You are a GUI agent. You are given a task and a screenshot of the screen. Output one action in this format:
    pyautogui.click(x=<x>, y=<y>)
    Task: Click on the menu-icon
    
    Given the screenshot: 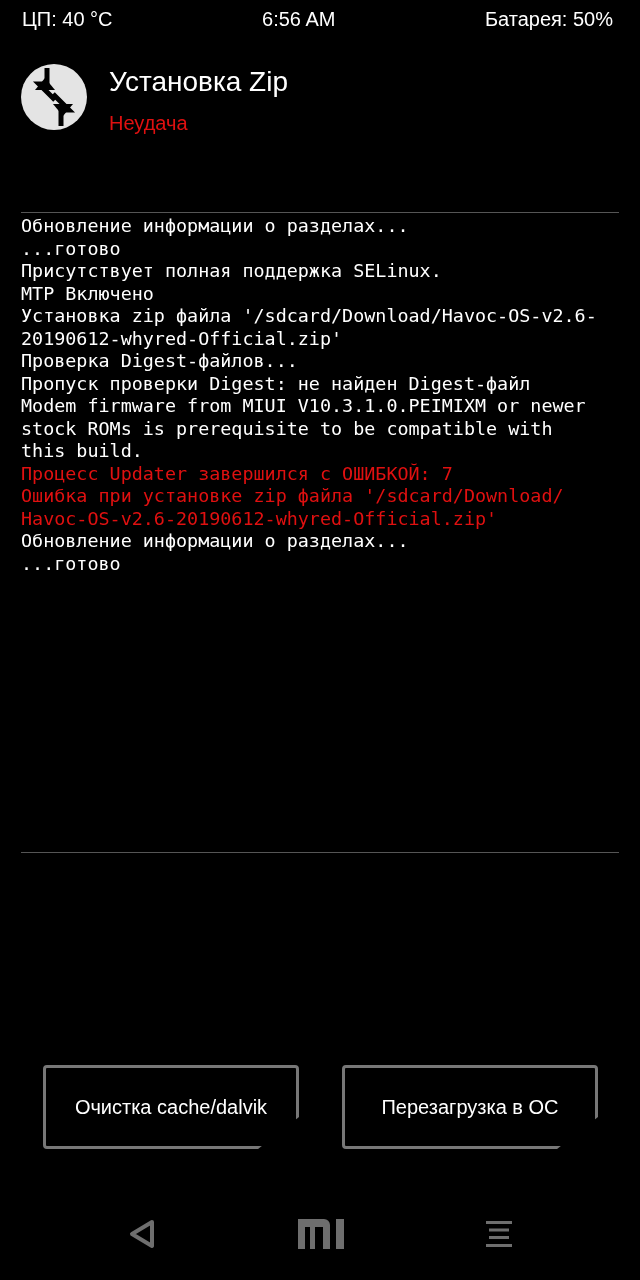 What is the action you would take?
    pyautogui.click(x=499, y=1234)
    